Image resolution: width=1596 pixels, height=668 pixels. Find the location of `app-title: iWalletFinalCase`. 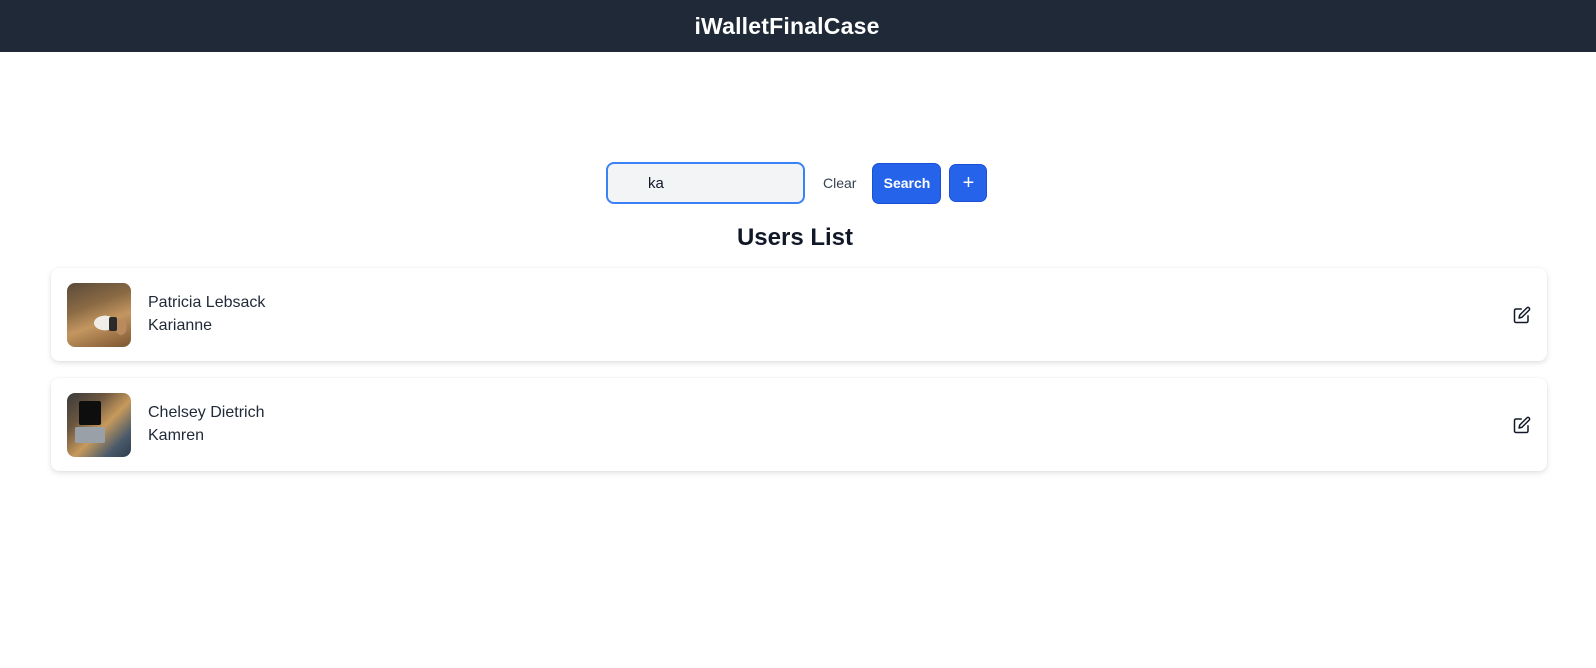

app-title: iWalletFinalCase is located at coordinates (787, 25).